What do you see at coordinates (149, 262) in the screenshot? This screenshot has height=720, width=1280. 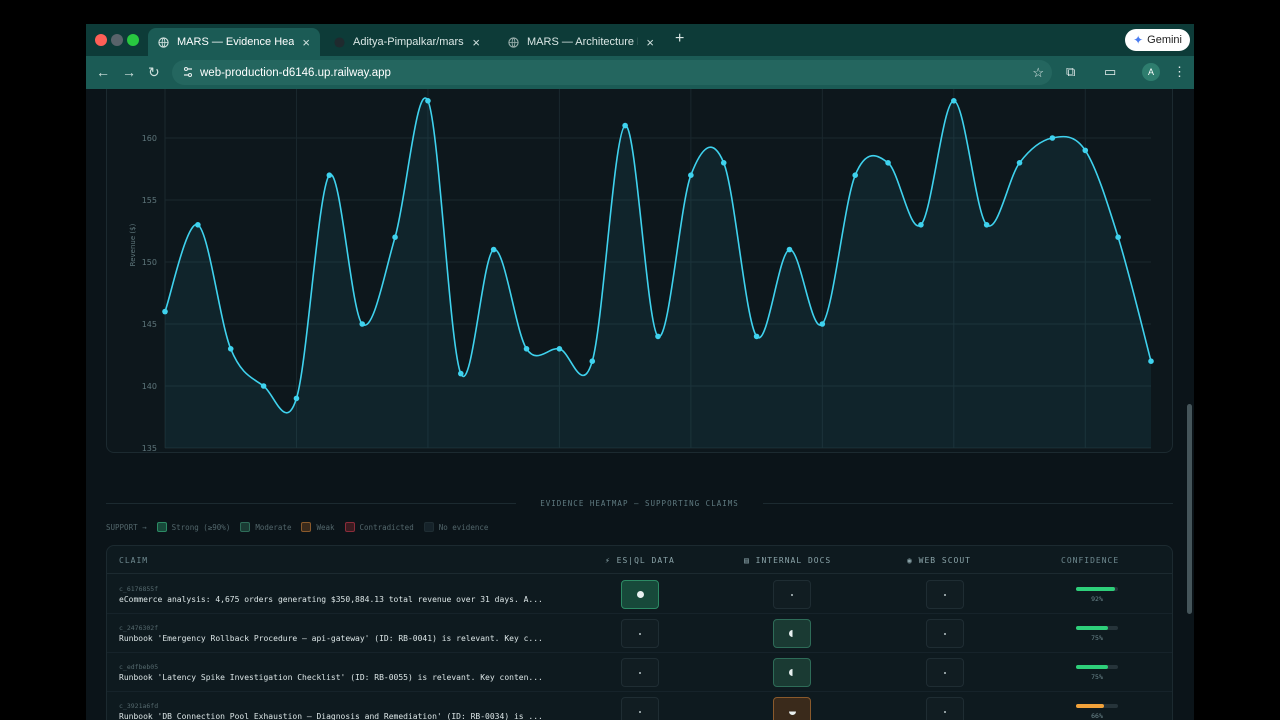 I see `y-tick-label: 150` at bounding box center [149, 262].